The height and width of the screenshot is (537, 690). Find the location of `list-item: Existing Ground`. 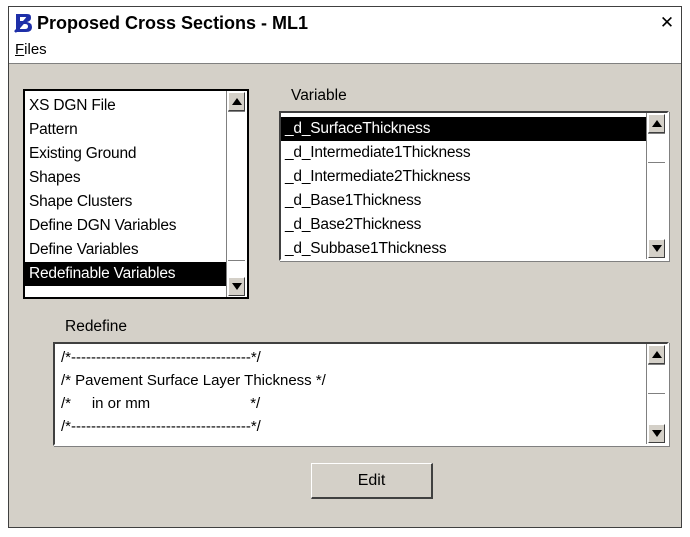

list-item: Existing Ground is located at coordinates (126, 154).